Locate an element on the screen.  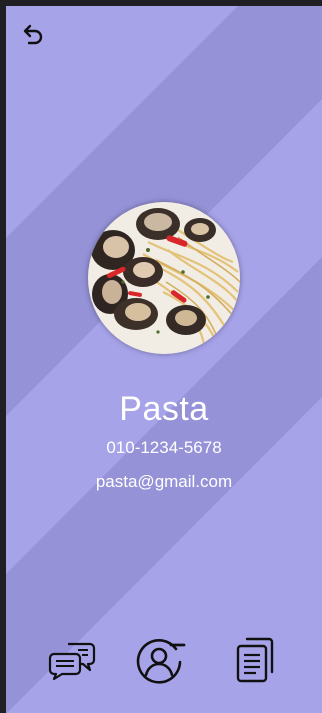
user-remove-icon is located at coordinates (161, 661).